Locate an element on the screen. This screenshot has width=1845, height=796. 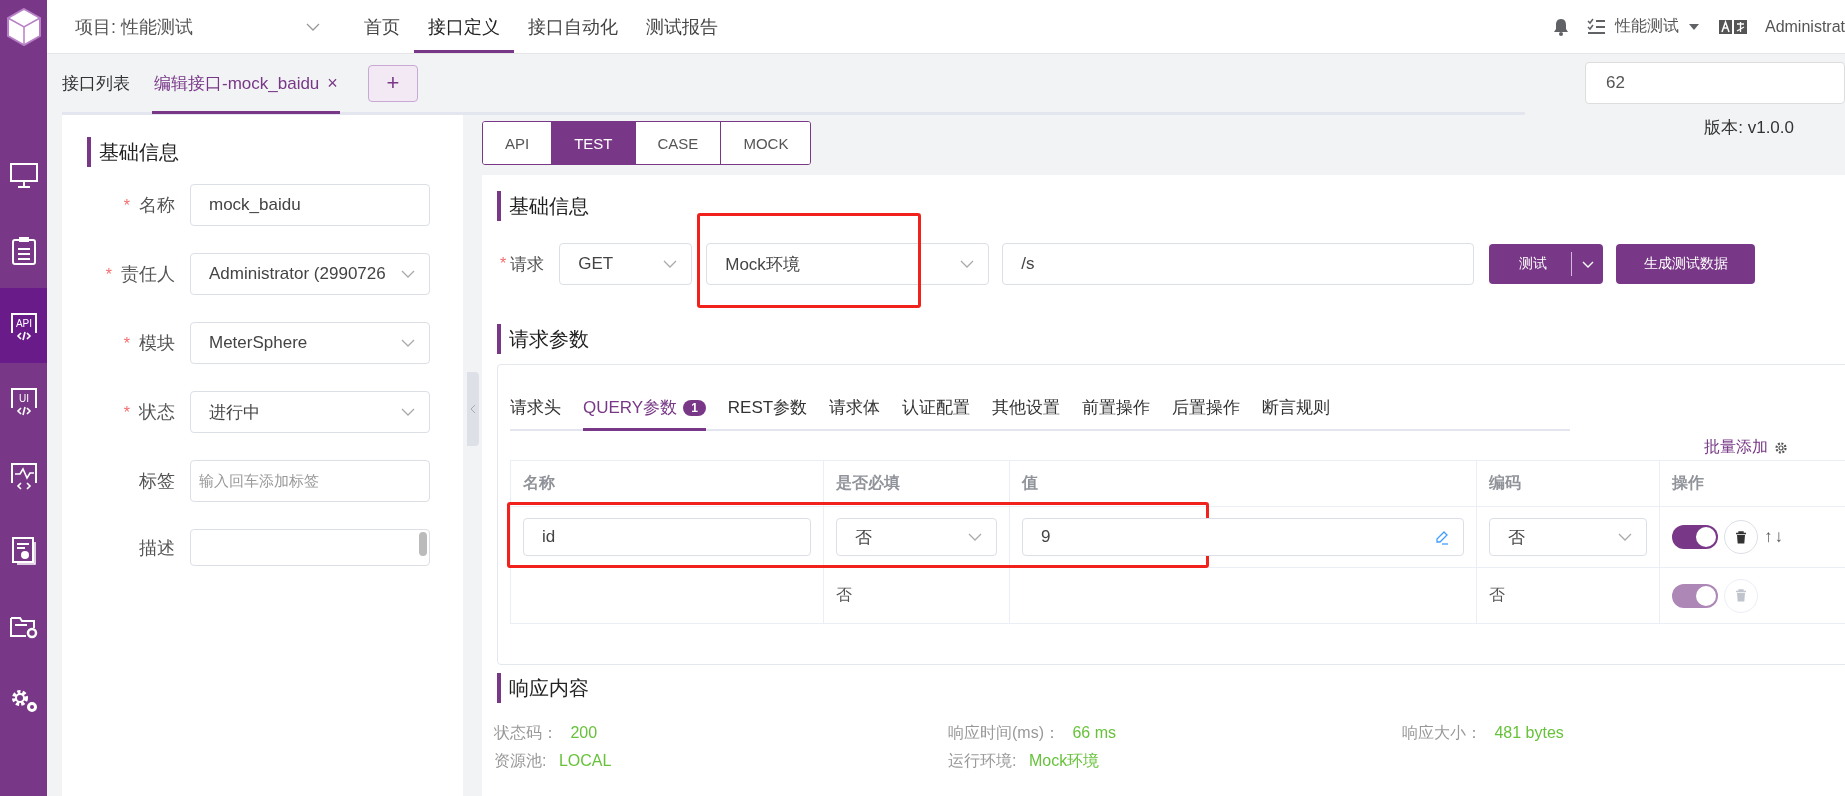
params-tab: 后置操作 is located at coordinates (1206, 410).